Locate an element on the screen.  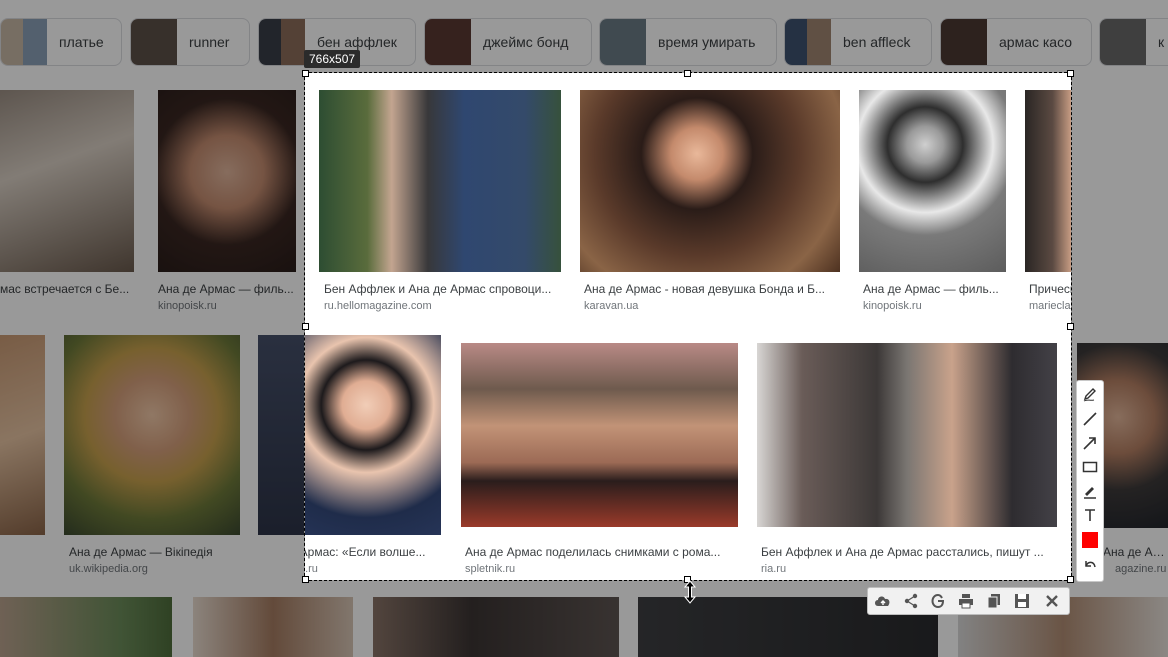
chip-runner: runner is located at coordinates (190, 42).